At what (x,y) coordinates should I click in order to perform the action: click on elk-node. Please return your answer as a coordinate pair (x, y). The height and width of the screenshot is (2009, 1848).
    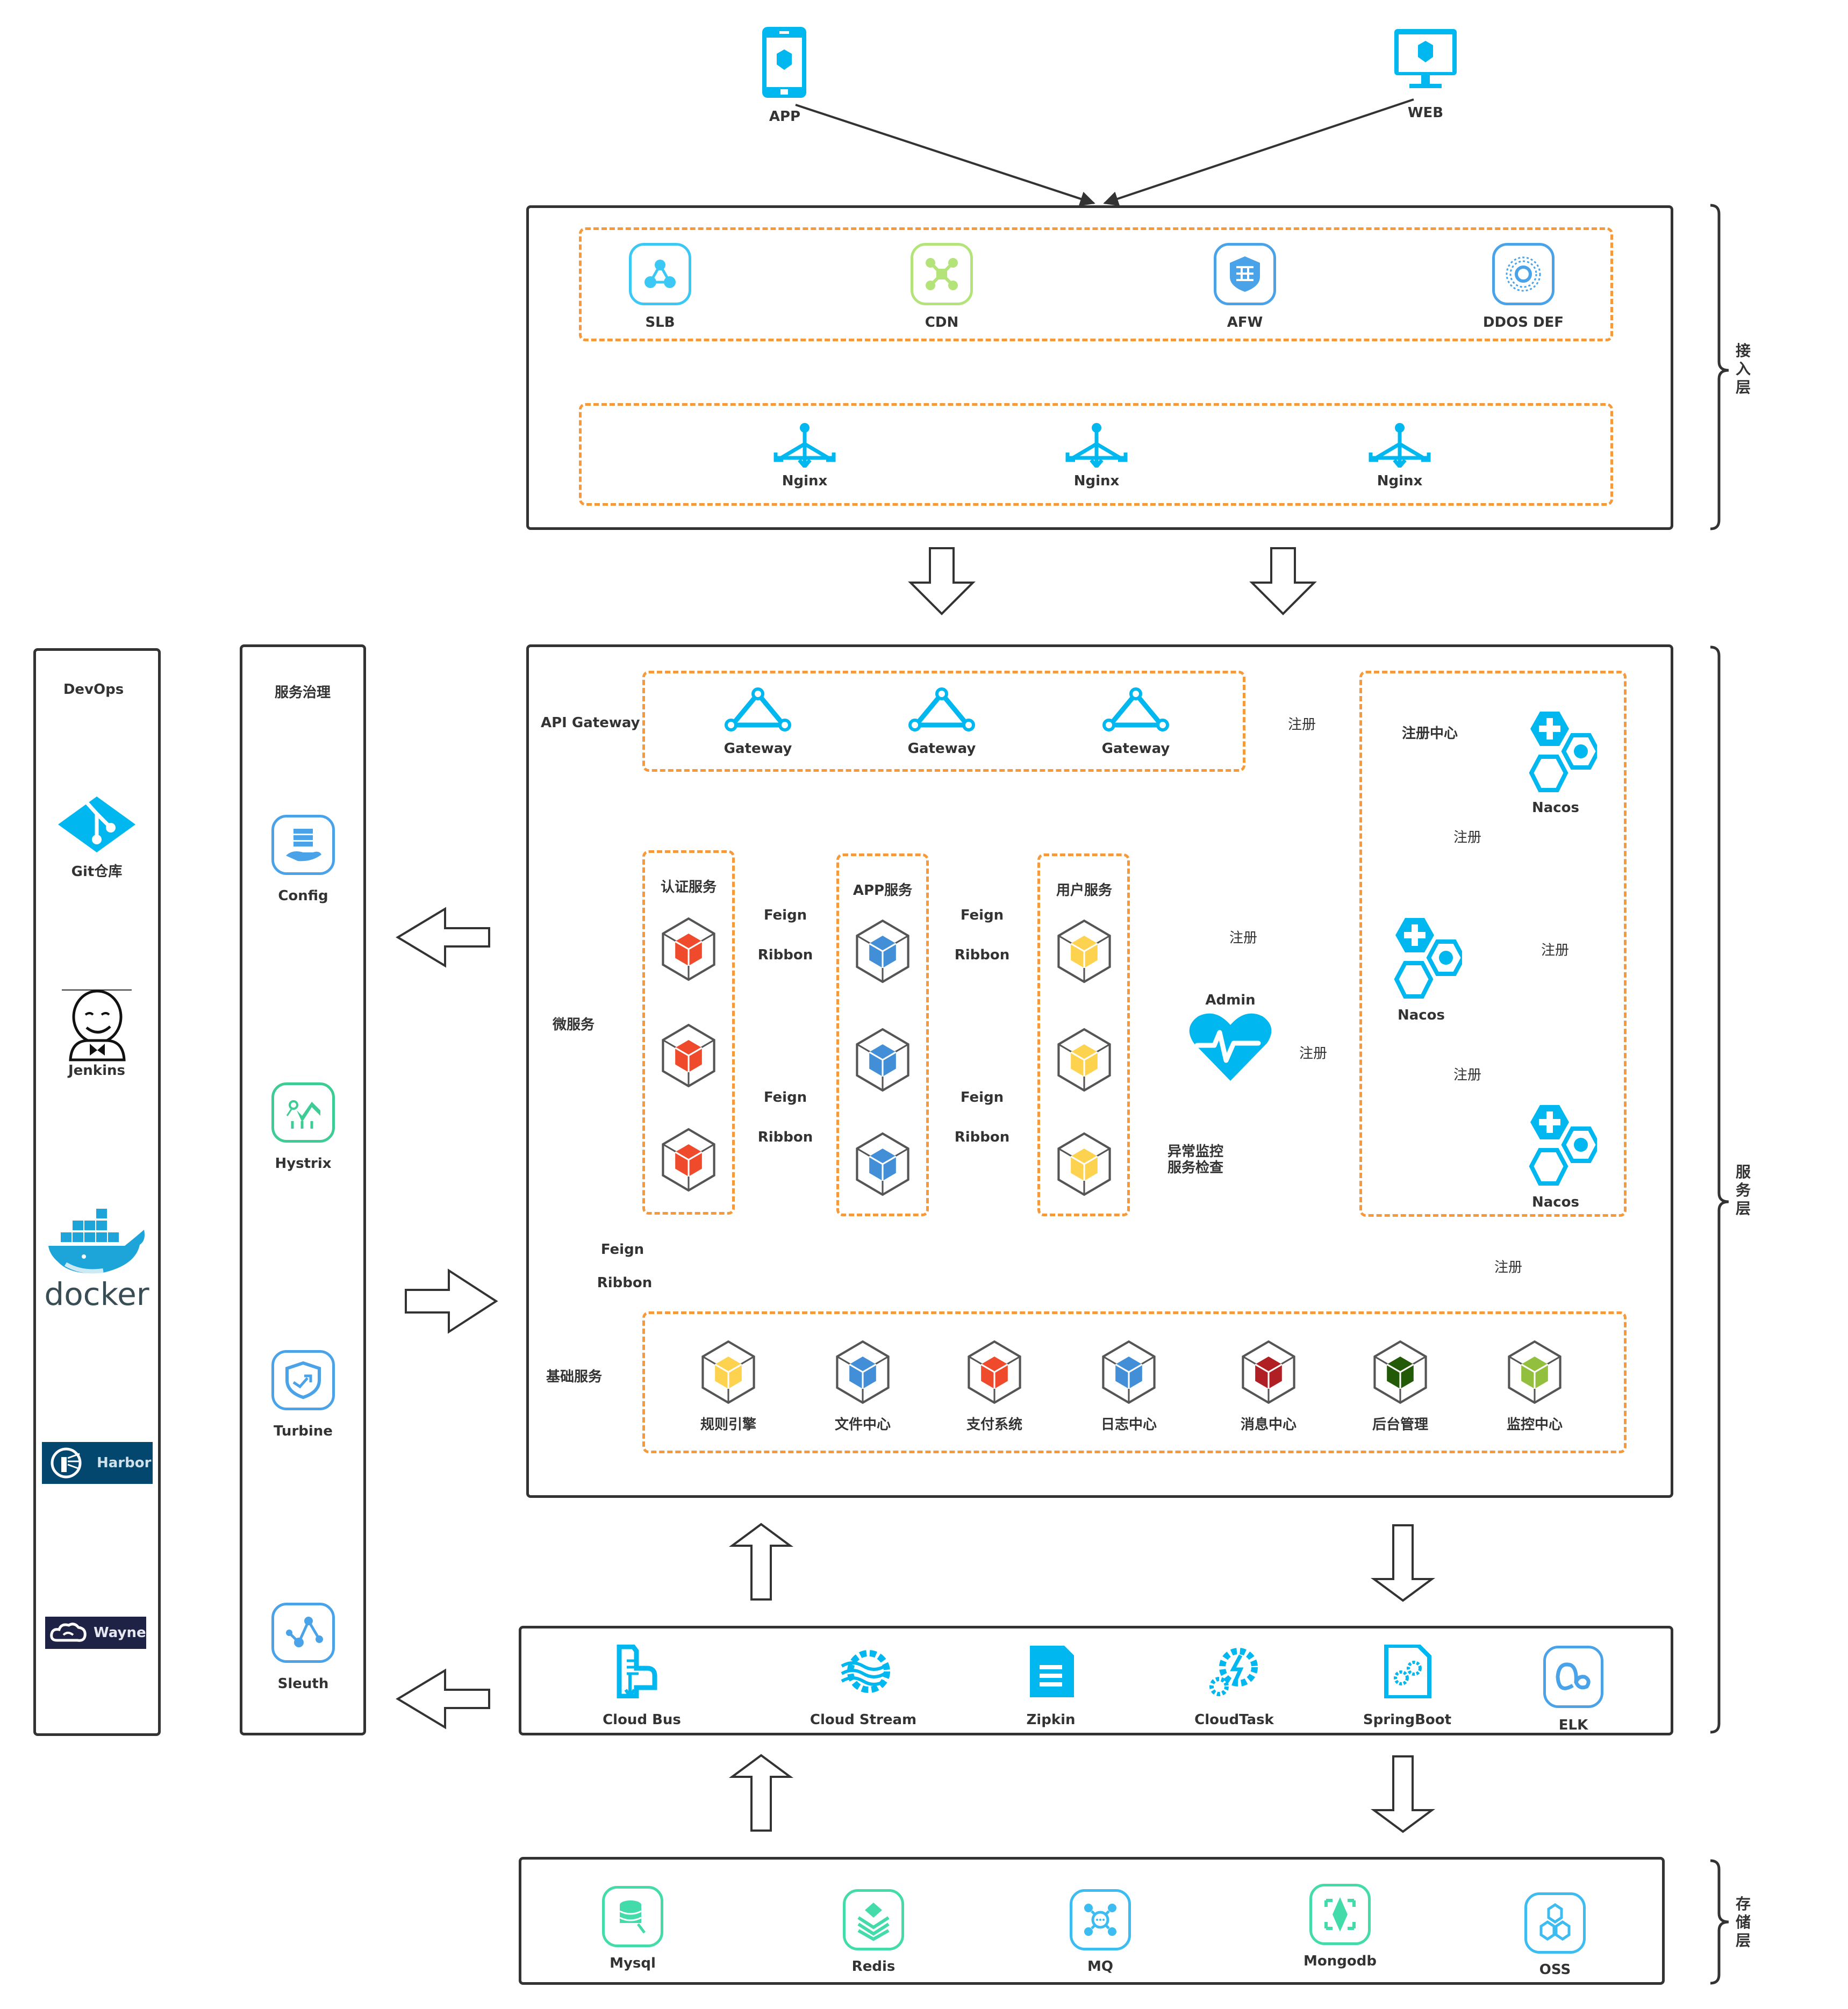
    Looking at the image, I should click on (1573, 1677).